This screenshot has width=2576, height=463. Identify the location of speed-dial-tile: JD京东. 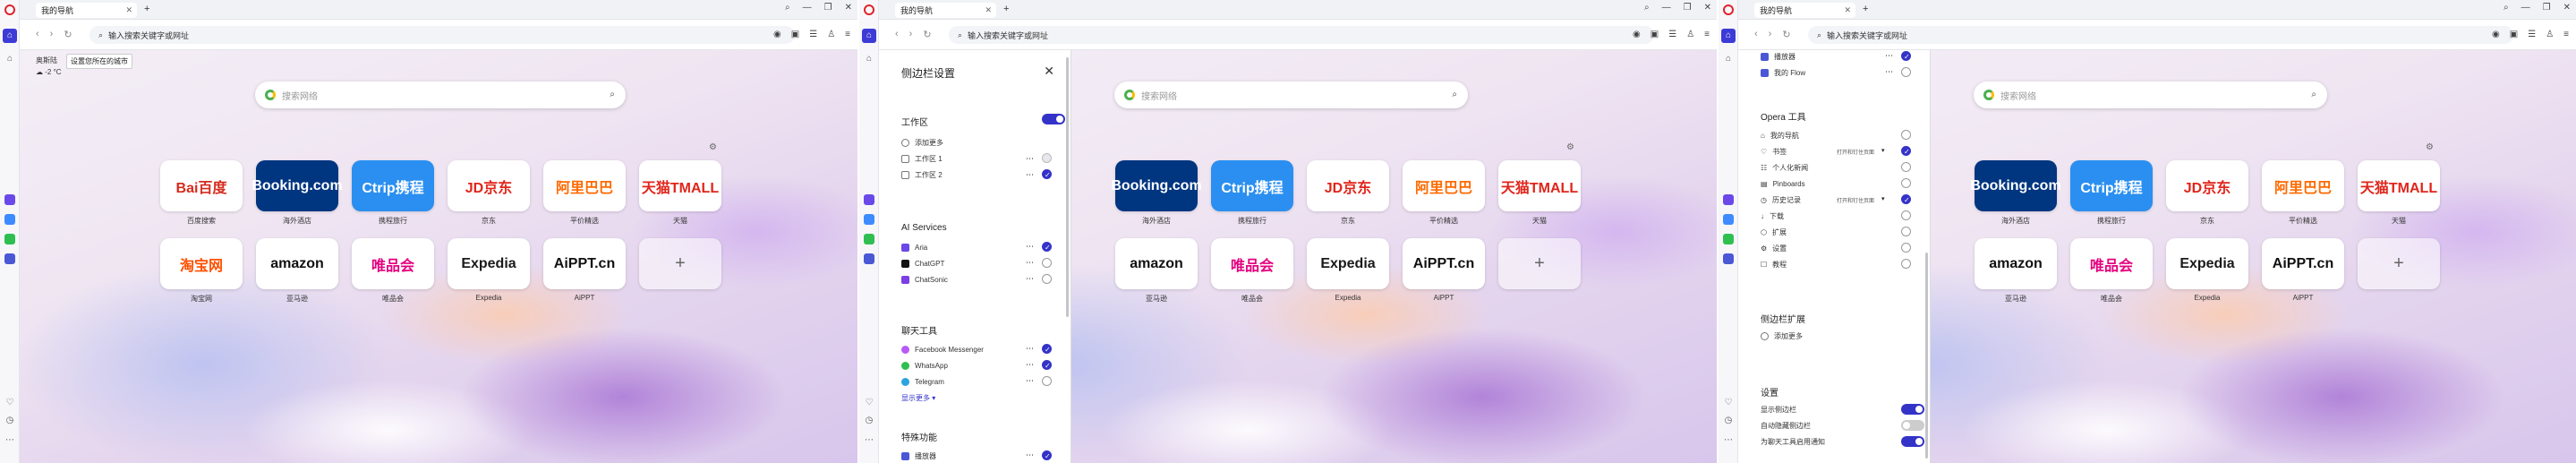
(489, 185).